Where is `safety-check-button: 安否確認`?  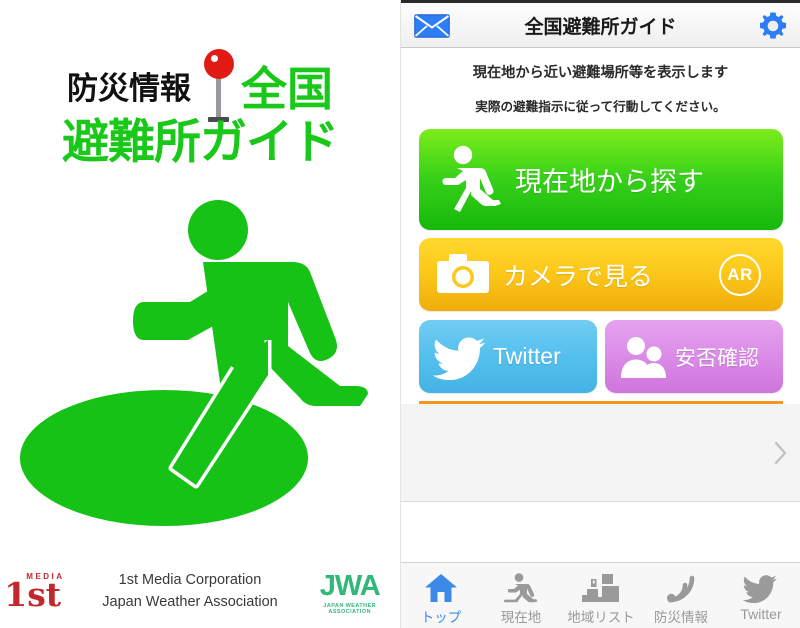
safety-check-button: 安否確認 is located at coordinates (694, 356).